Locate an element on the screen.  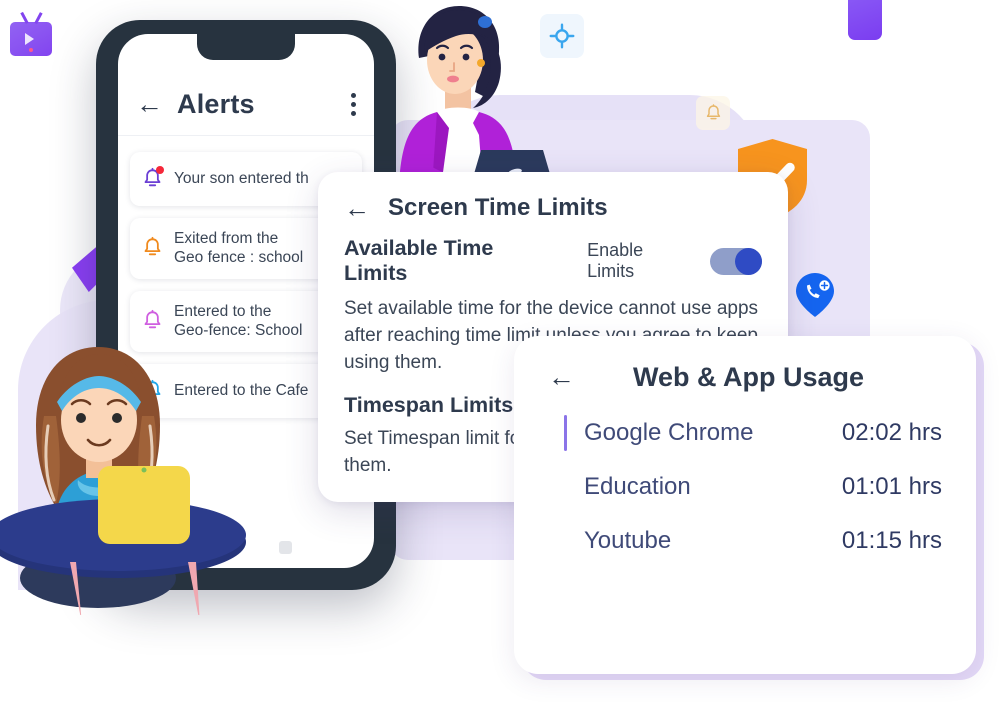
tv-play-icon is located at coordinates (31, 39).